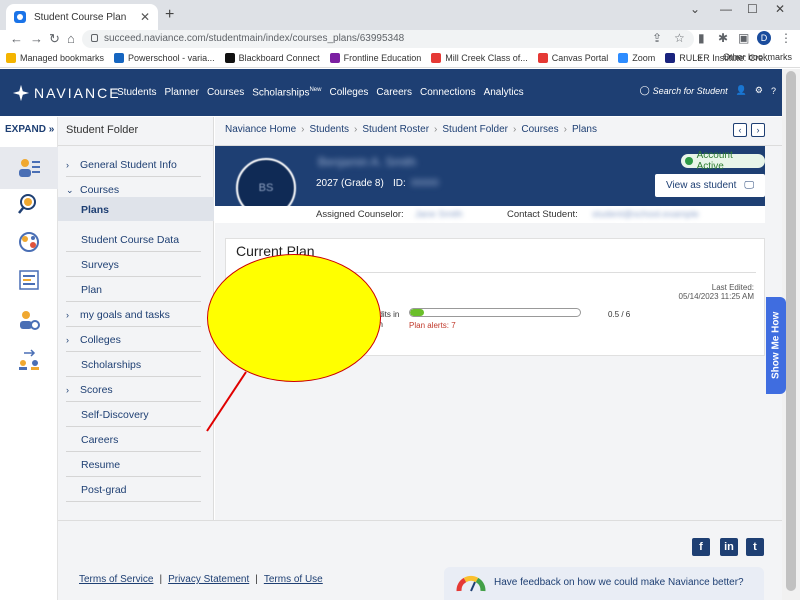 The width and height of the screenshot is (800, 600). What do you see at coordinates (133, 489) in the screenshot?
I see `folder-item-post-grad: Post-grad` at bounding box center [133, 489].